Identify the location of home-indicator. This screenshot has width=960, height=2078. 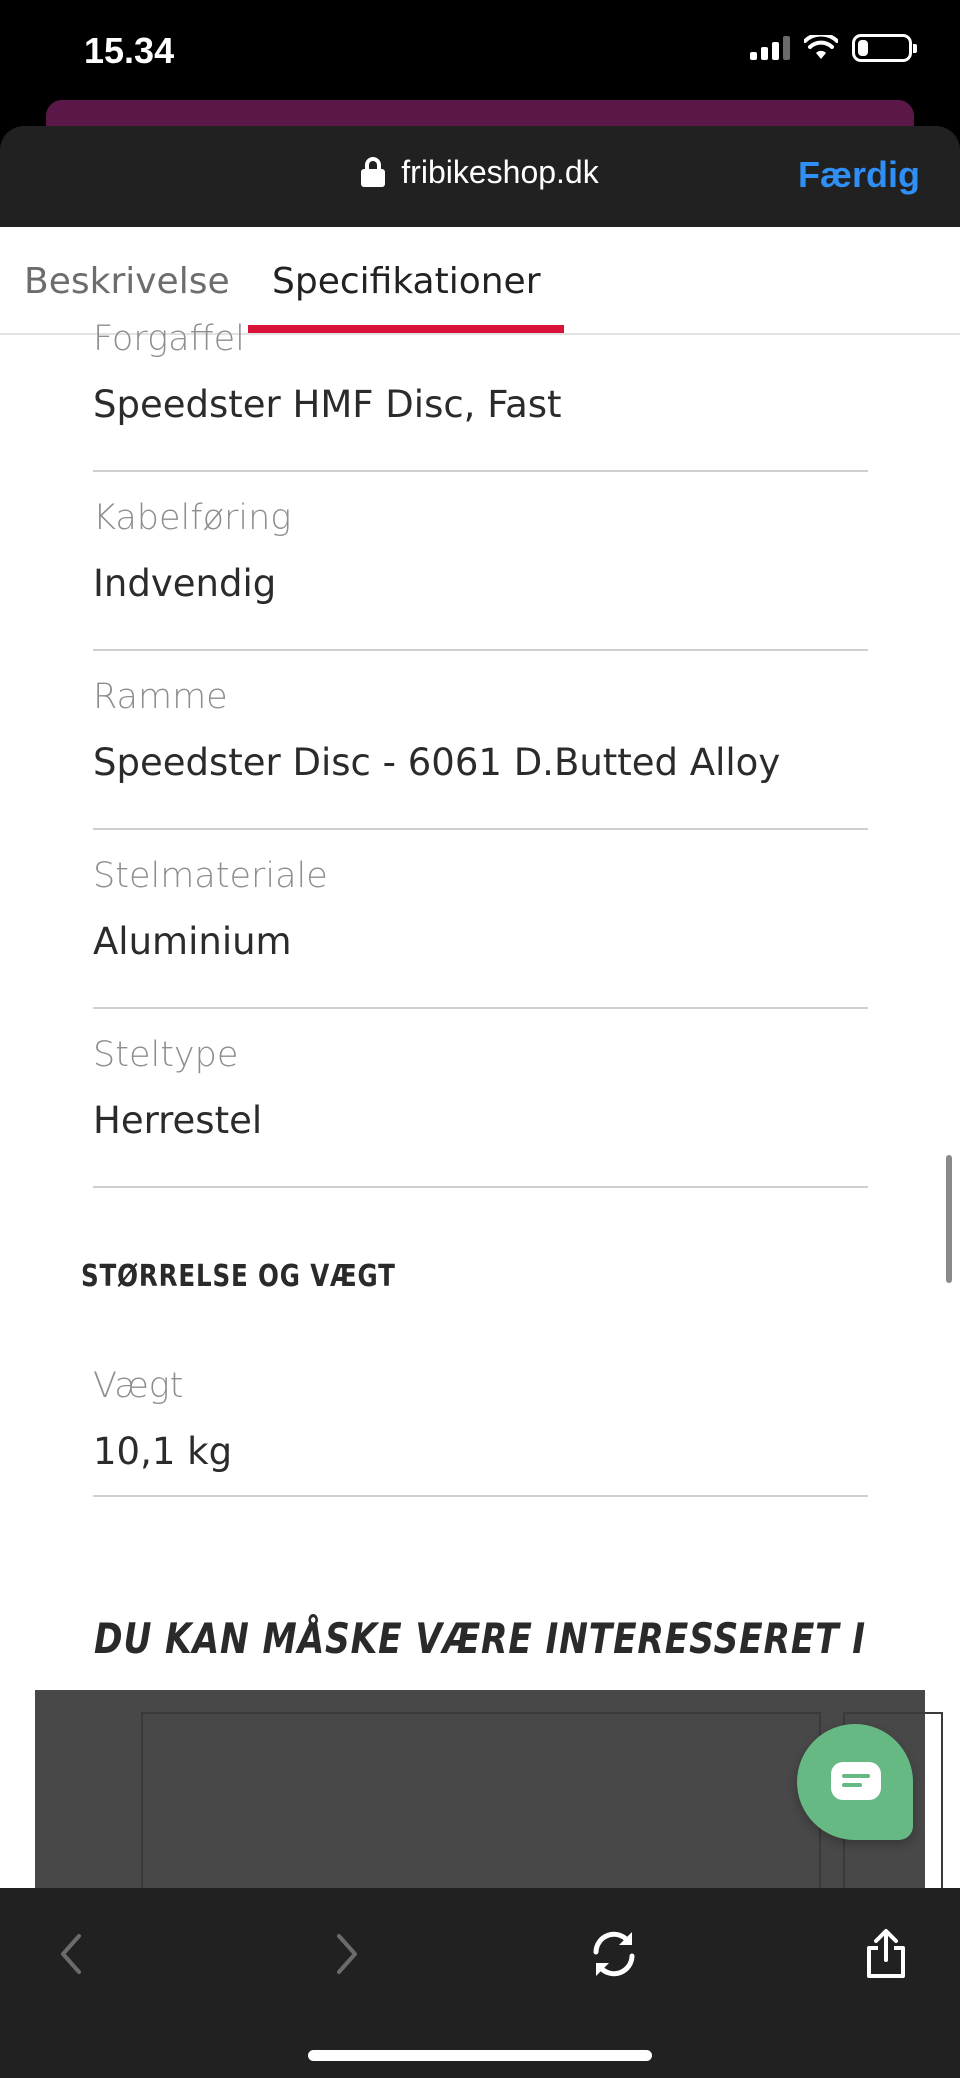
(480, 2055).